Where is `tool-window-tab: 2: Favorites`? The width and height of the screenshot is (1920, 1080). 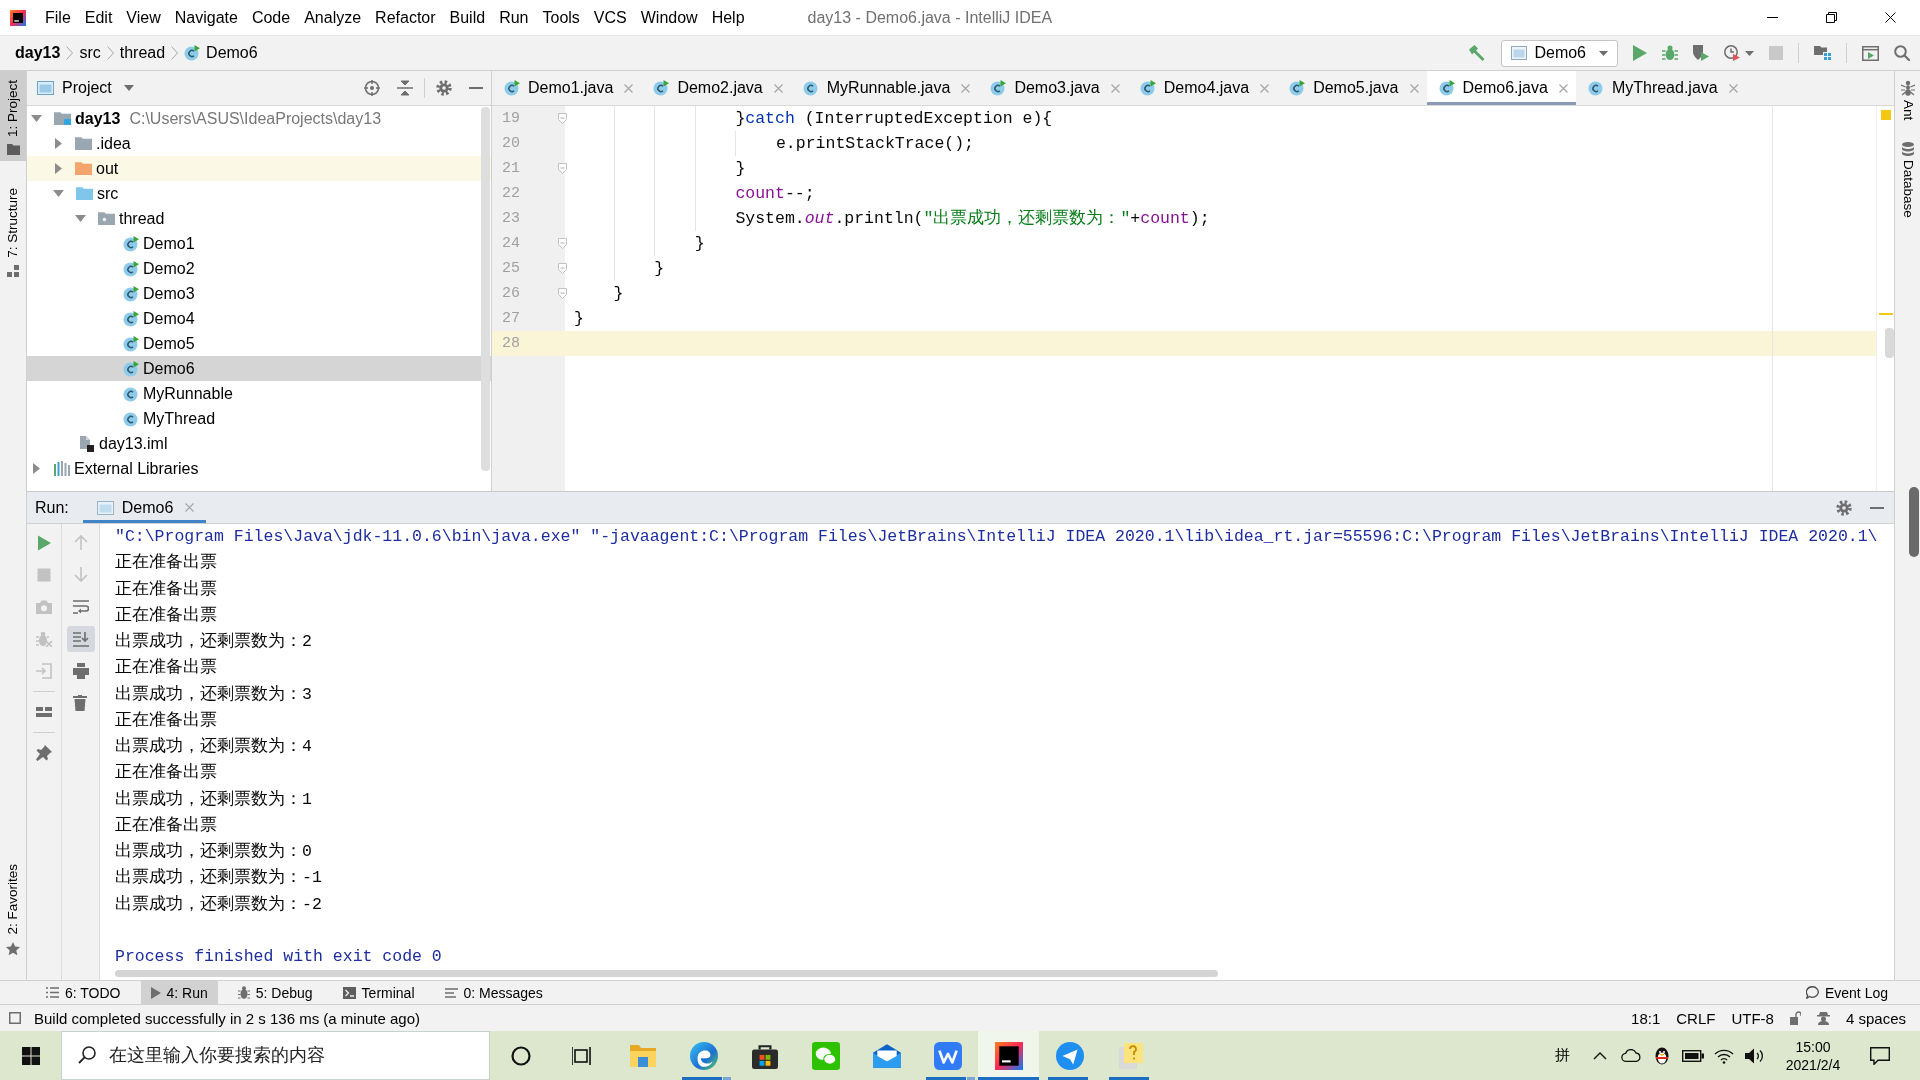
tool-window-tab: 2: Favorites is located at coordinates (13, 908).